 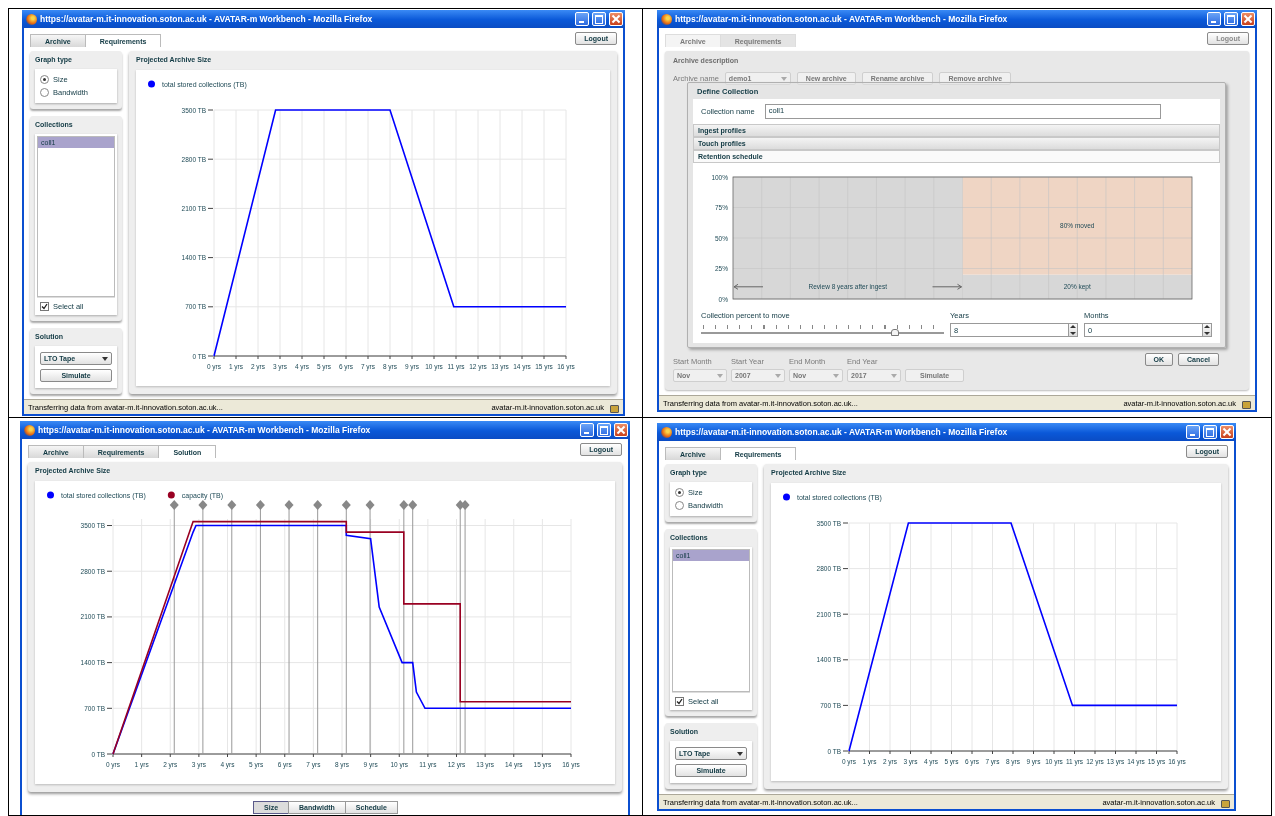 What do you see at coordinates (947, 286) in the screenshot?
I see `arrow` at bounding box center [947, 286].